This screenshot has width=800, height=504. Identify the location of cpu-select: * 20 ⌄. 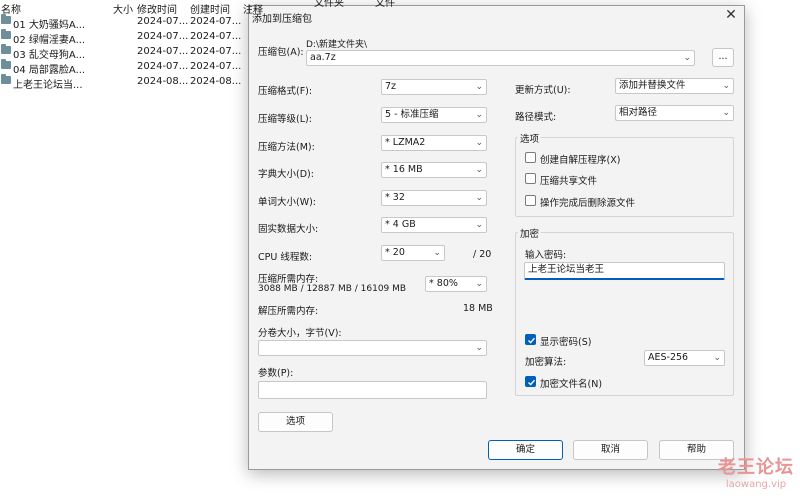
(413, 253).